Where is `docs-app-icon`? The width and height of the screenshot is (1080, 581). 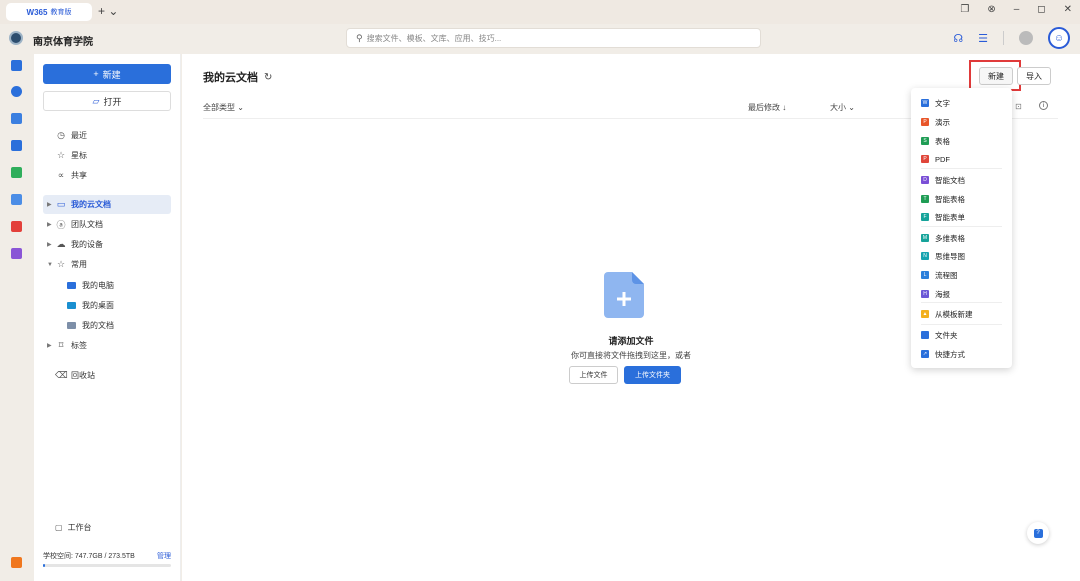 docs-app-icon is located at coordinates (16, 65).